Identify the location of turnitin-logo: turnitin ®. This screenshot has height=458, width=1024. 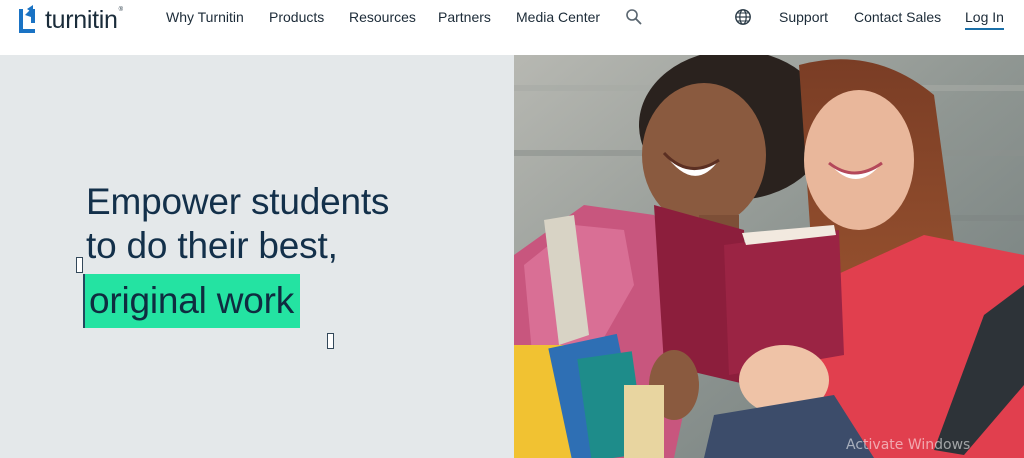
(70, 20).